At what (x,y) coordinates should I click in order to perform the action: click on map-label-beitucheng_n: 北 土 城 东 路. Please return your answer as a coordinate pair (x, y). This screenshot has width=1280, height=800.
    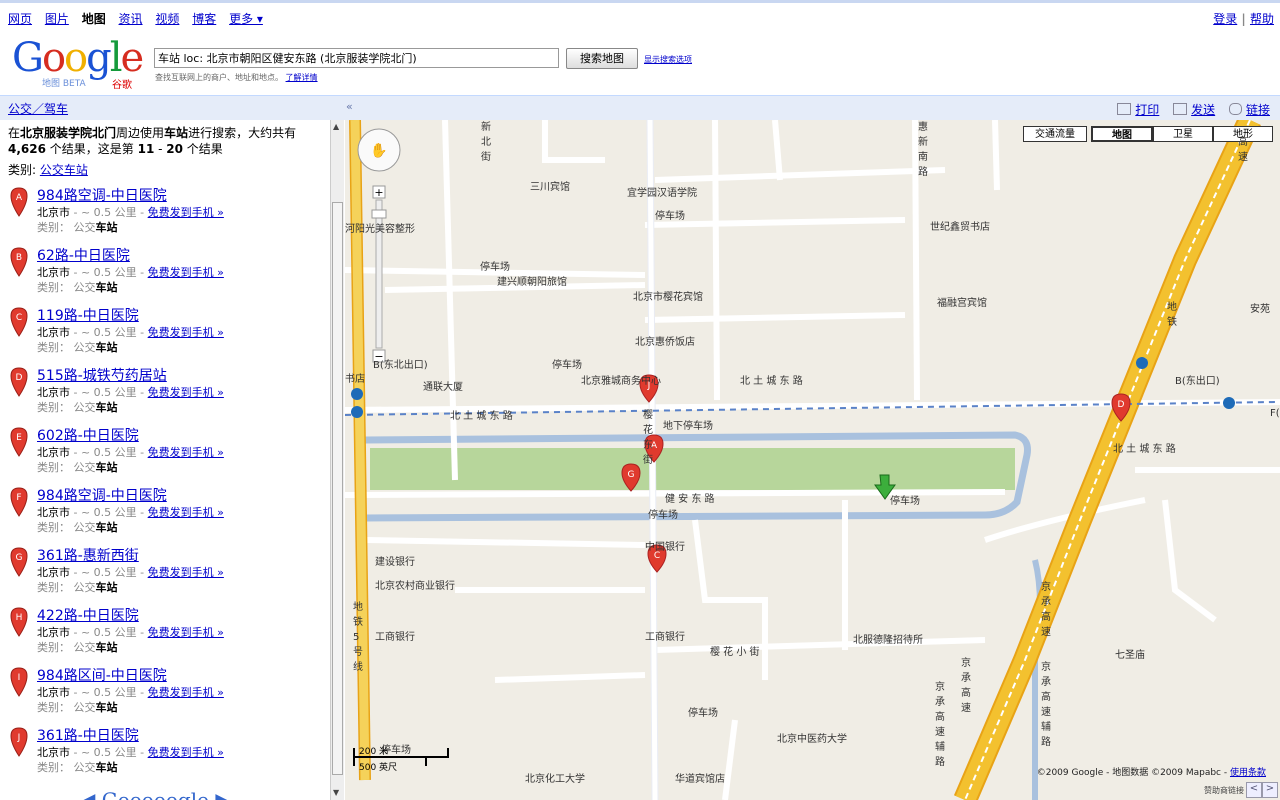
    Looking at the image, I should click on (771, 379).